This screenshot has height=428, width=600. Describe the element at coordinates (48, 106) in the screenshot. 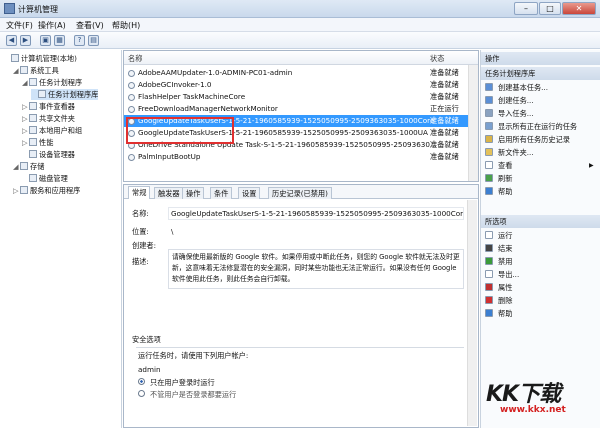

I see `tree-item: ▷ 事件查看器` at that location.